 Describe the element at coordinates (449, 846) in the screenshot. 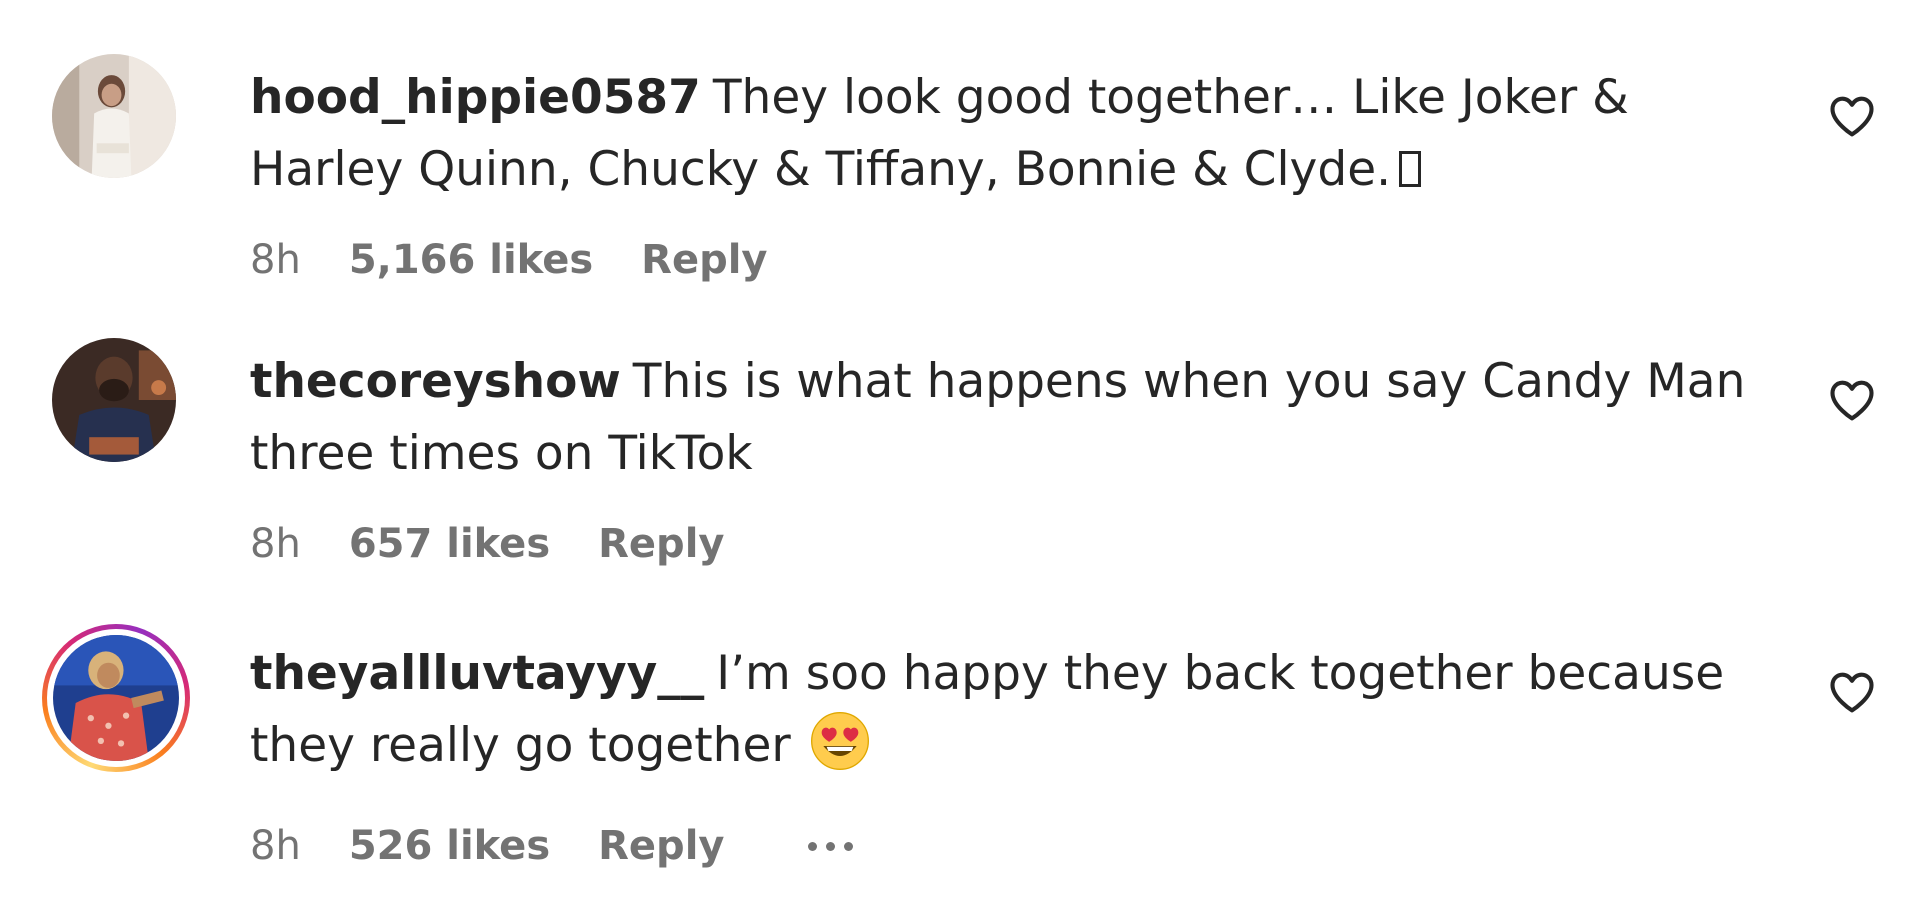

I see `comment-likes: 526 likes` at that location.